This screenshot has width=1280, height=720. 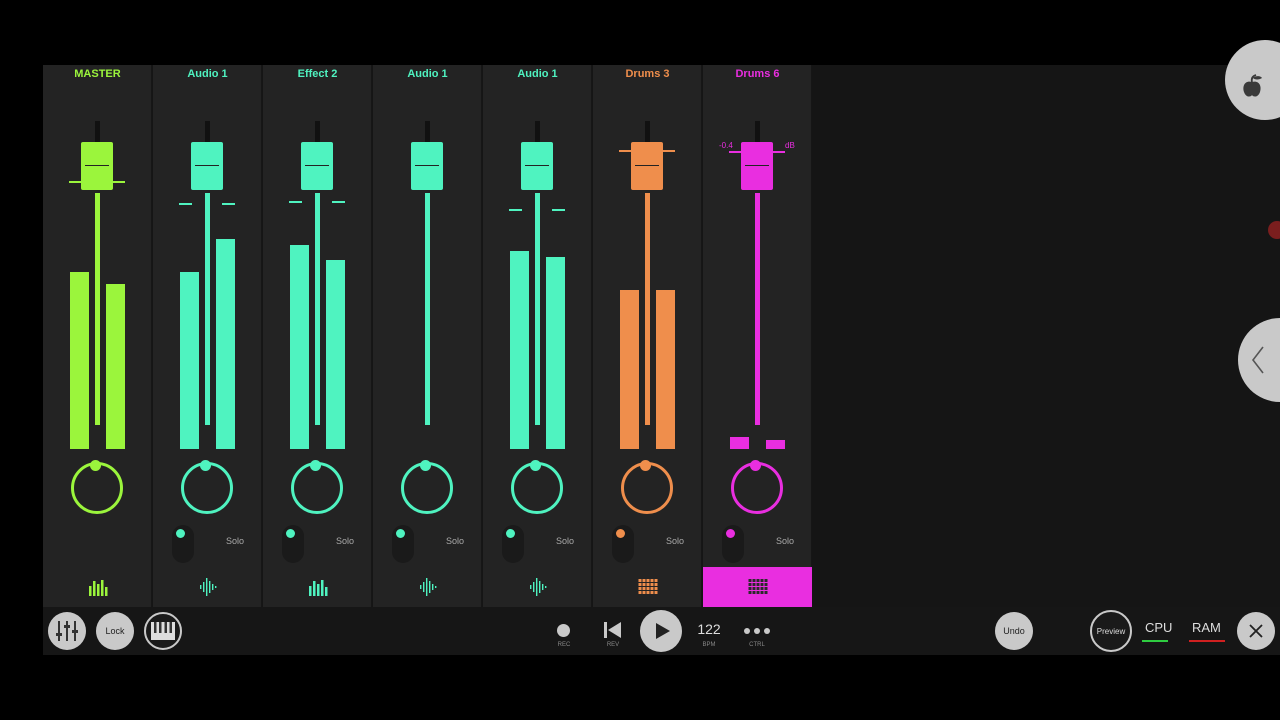 What do you see at coordinates (613, 645) in the screenshot?
I see `rev-label: REV` at bounding box center [613, 645].